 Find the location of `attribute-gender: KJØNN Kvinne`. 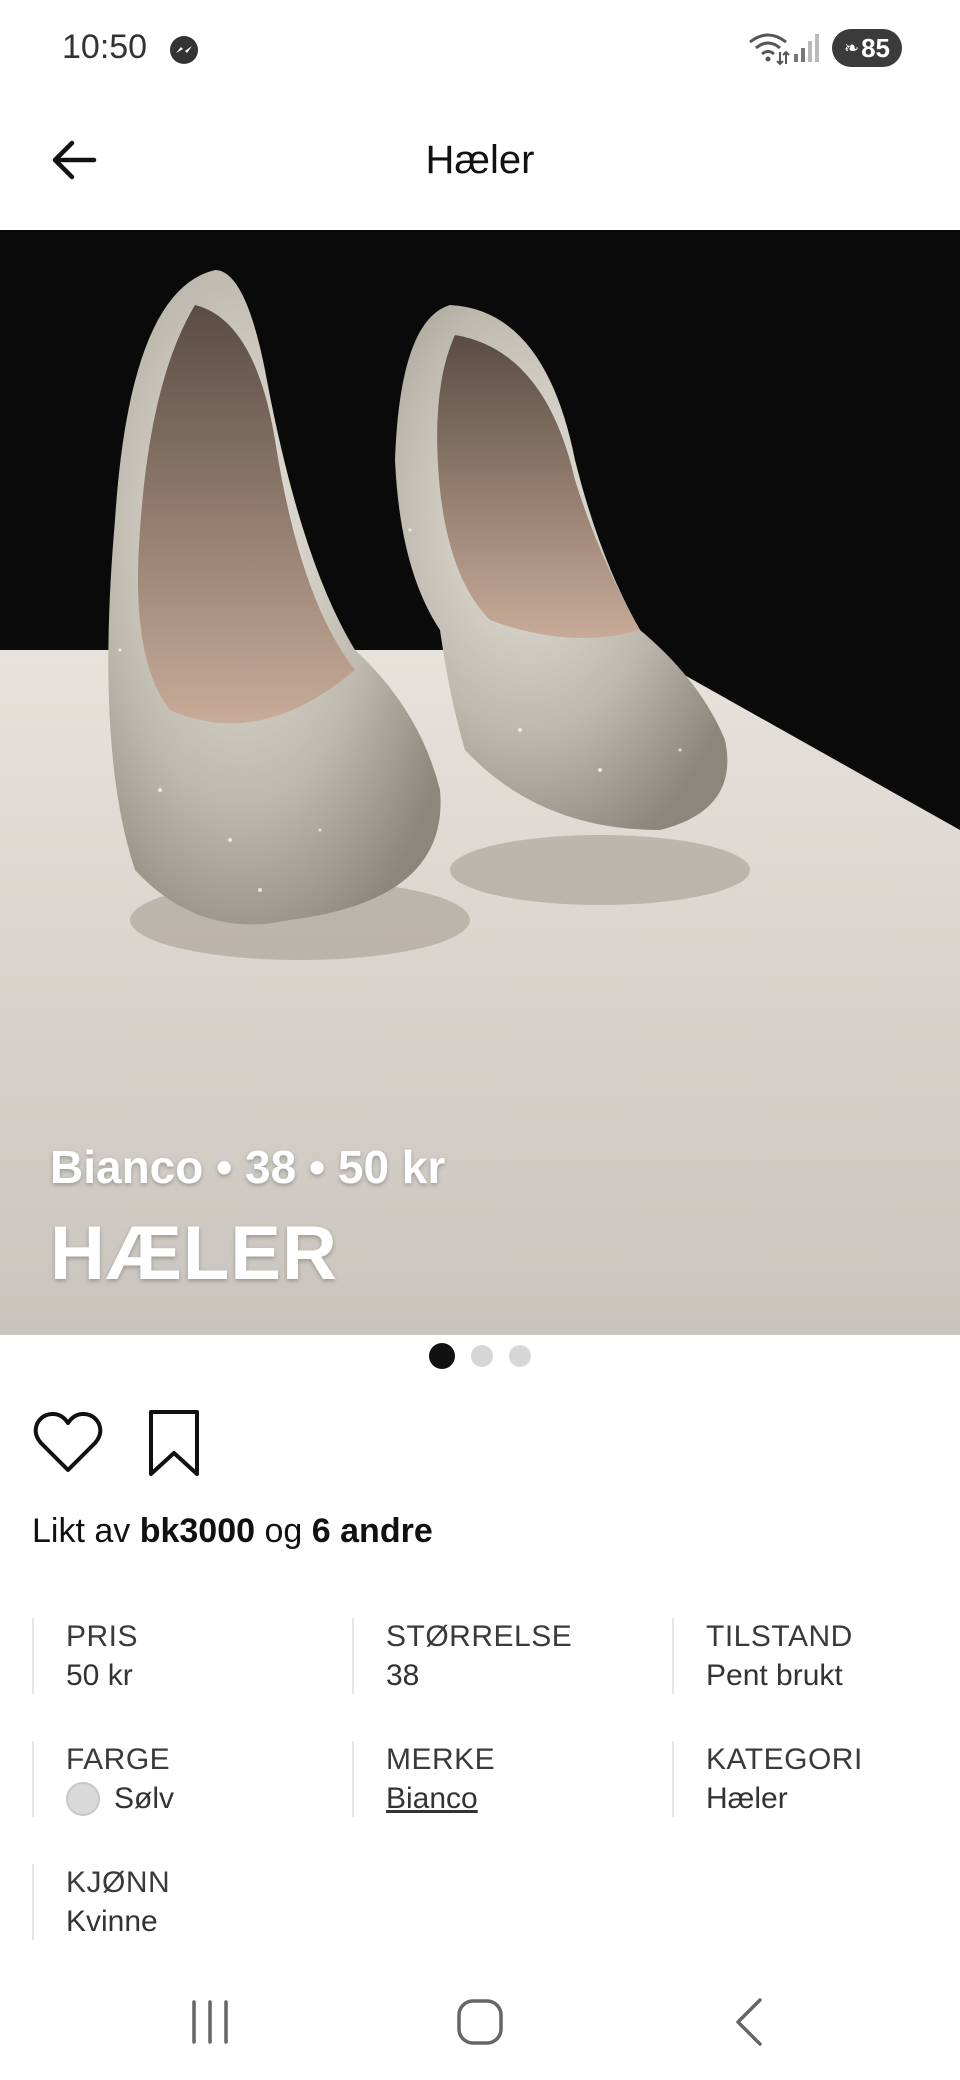

attribute-gender: KJØNN Kvinne is located at coordinates (101, 1902).